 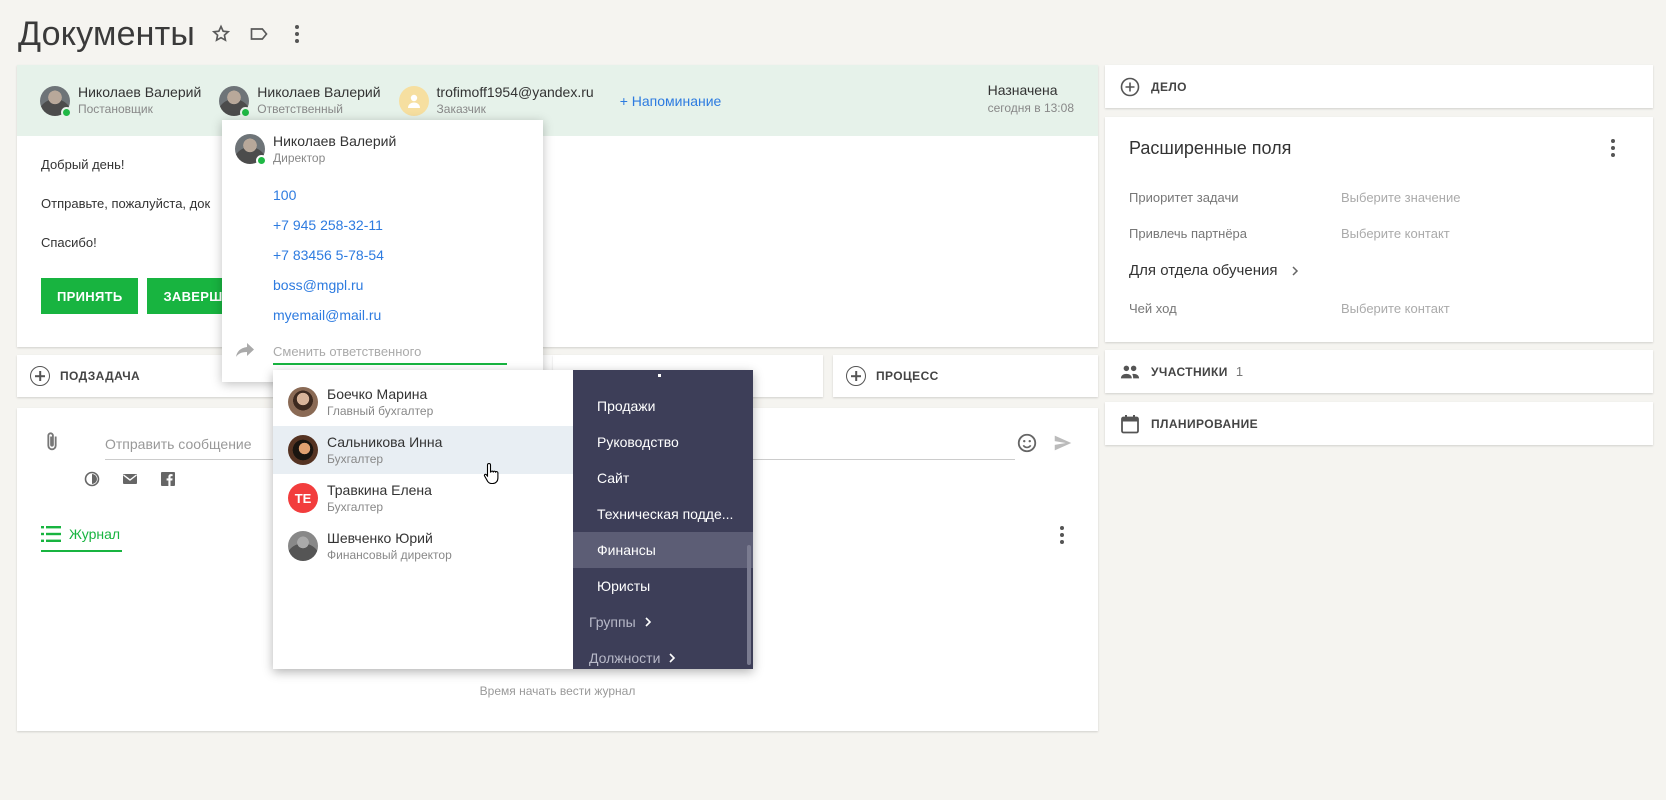 What do you see at coordinates (1063, 445) in the screenshot?
I see `send-icon` at bounding box center [1063, 445].